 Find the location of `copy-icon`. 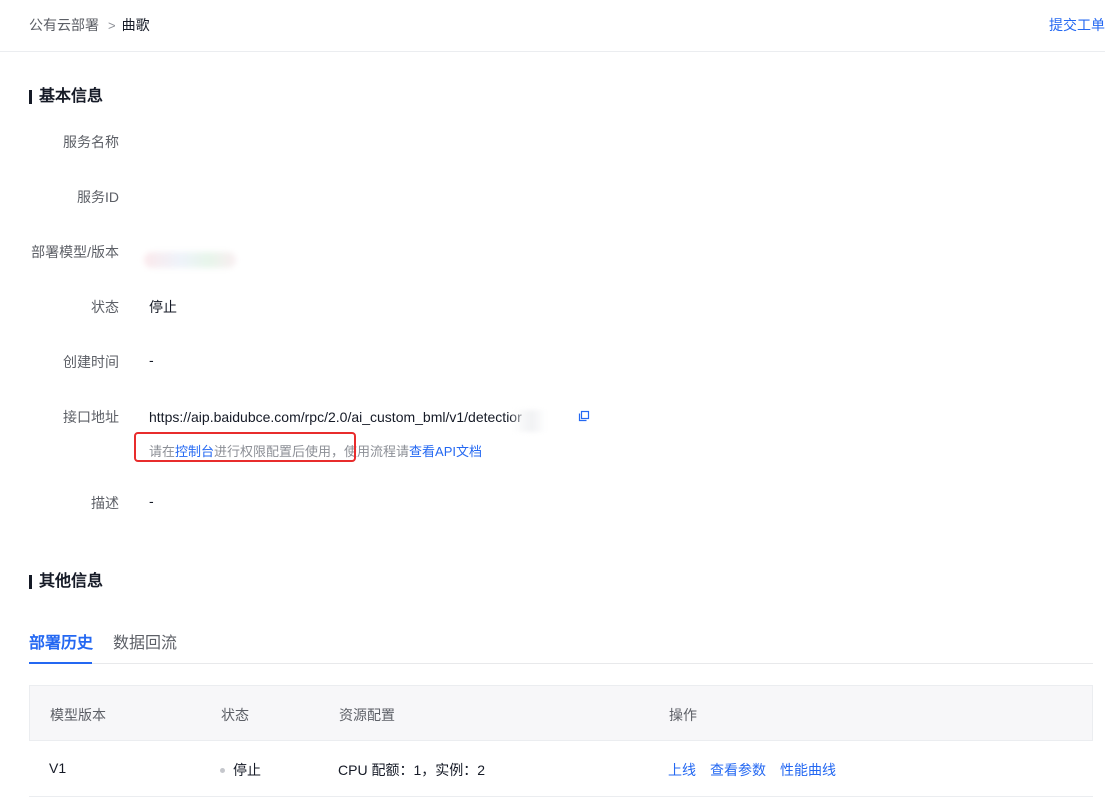

copy-icon is located at coordinates (584, 416).